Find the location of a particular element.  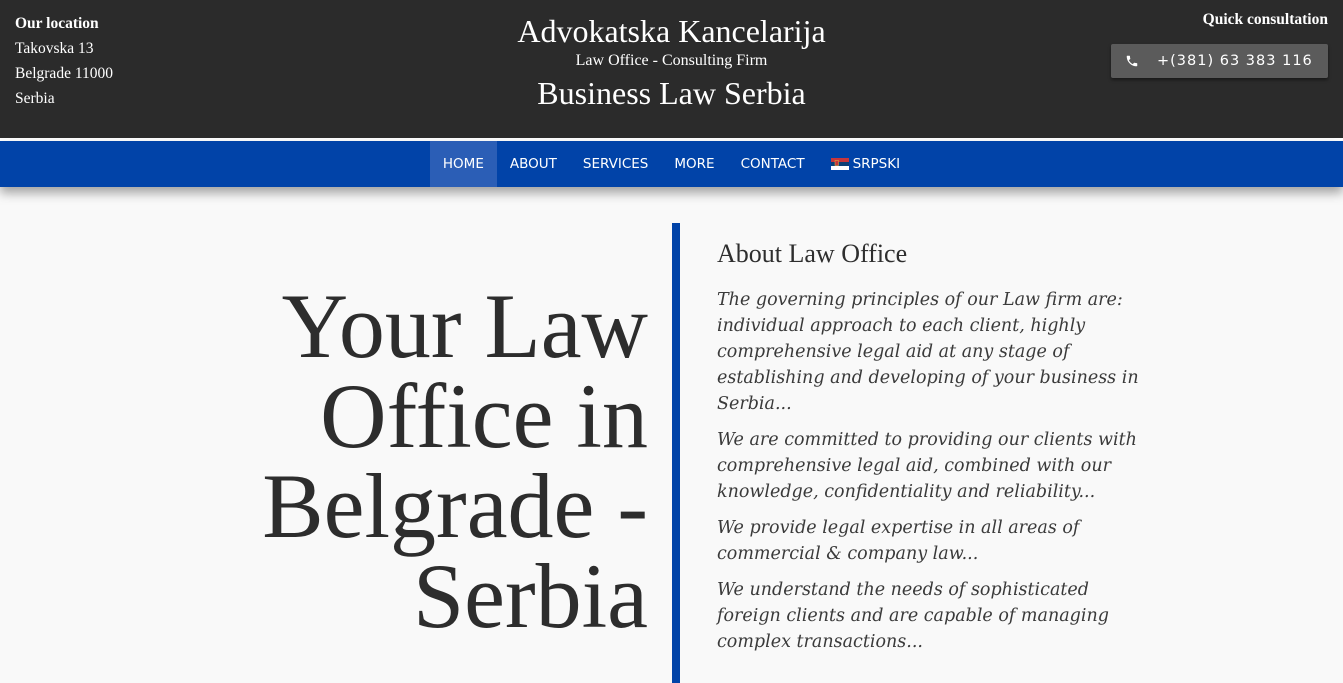

nav-item-home: HOME is located at coordinates (463, 164).